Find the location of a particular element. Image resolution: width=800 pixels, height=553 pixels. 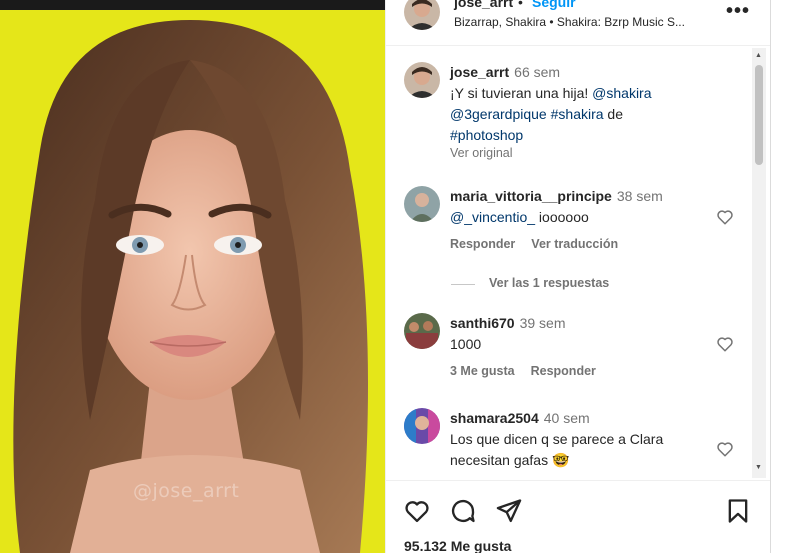

comment-time: 40 sem is located at coordinates (567, 418).